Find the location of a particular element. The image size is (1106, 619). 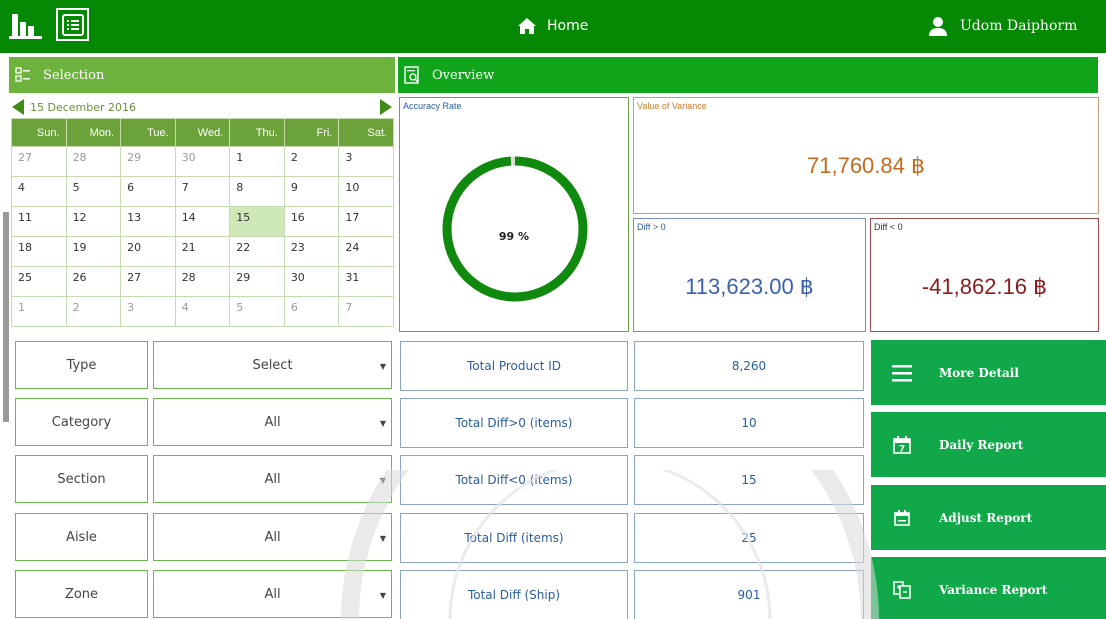

calendar-day: 14 is located at coordinates (202, 221).